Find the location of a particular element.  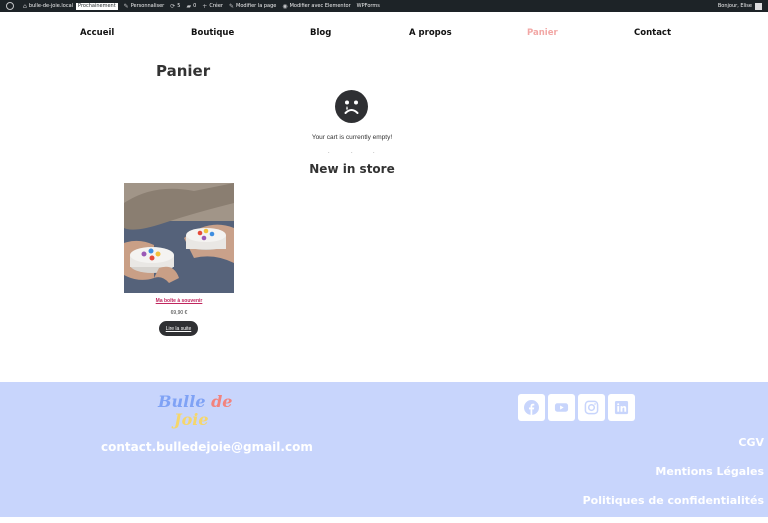

refresh-icon: ⟳ is located at coordinates (173, 6).